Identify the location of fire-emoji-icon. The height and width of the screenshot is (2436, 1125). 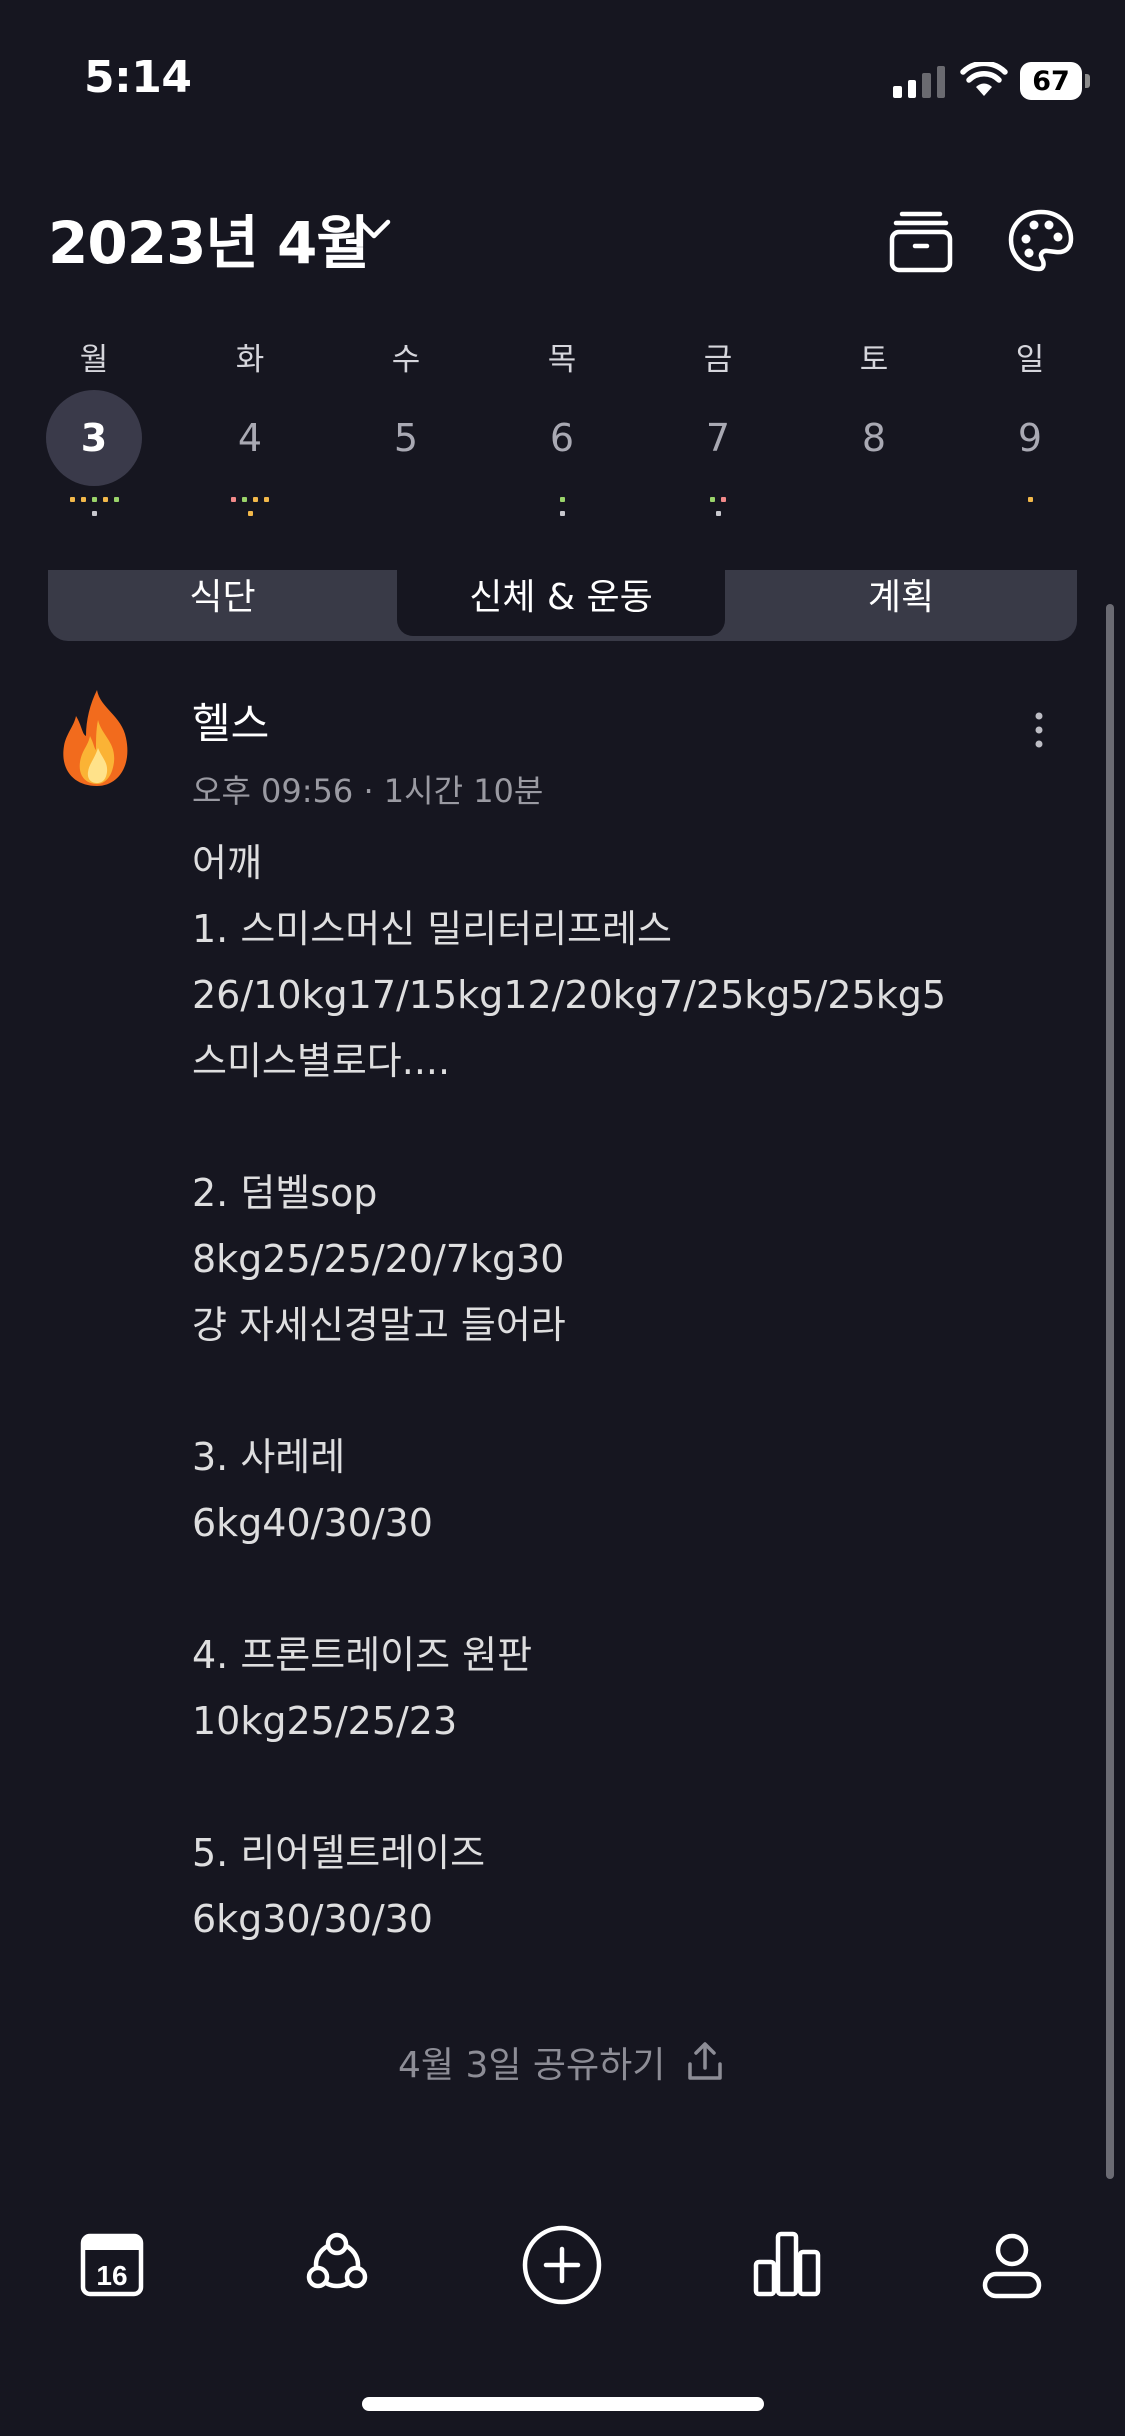
(95, 738).